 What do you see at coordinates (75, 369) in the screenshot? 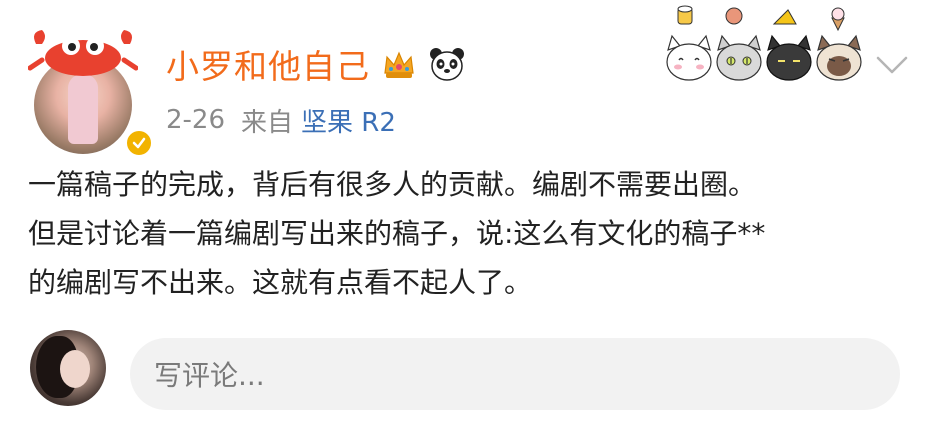
I see `commenter-face` at bounding box center [75, 369].